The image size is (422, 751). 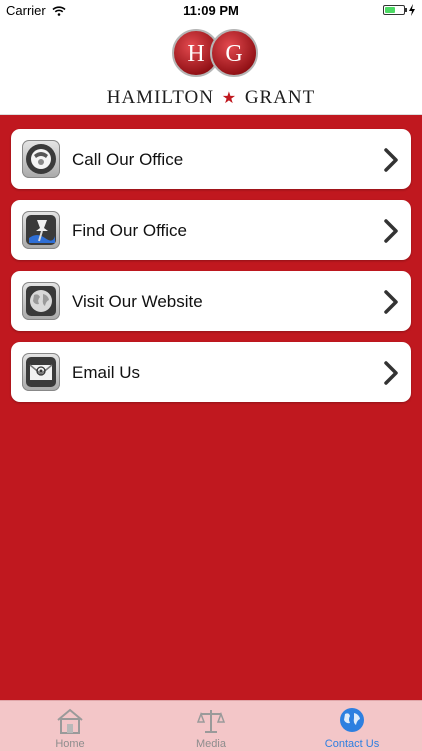 What do you see at coordinates (215, 53) in the screenshot?
I see `hg-logo-icon: H G` at bounding box center [215, 53].